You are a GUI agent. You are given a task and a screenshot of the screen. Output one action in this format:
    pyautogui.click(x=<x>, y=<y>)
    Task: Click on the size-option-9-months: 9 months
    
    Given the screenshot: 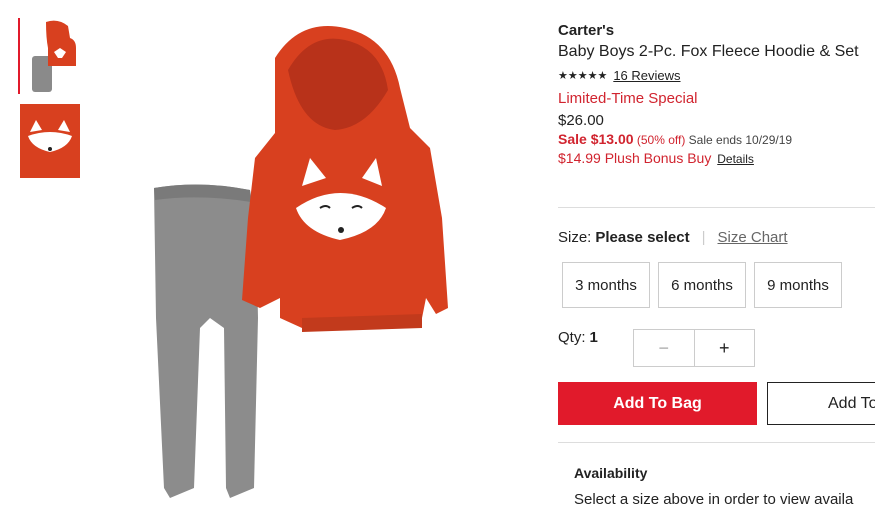 What is the action you would take?
    pyautogui.click(x=798, y=285)
    